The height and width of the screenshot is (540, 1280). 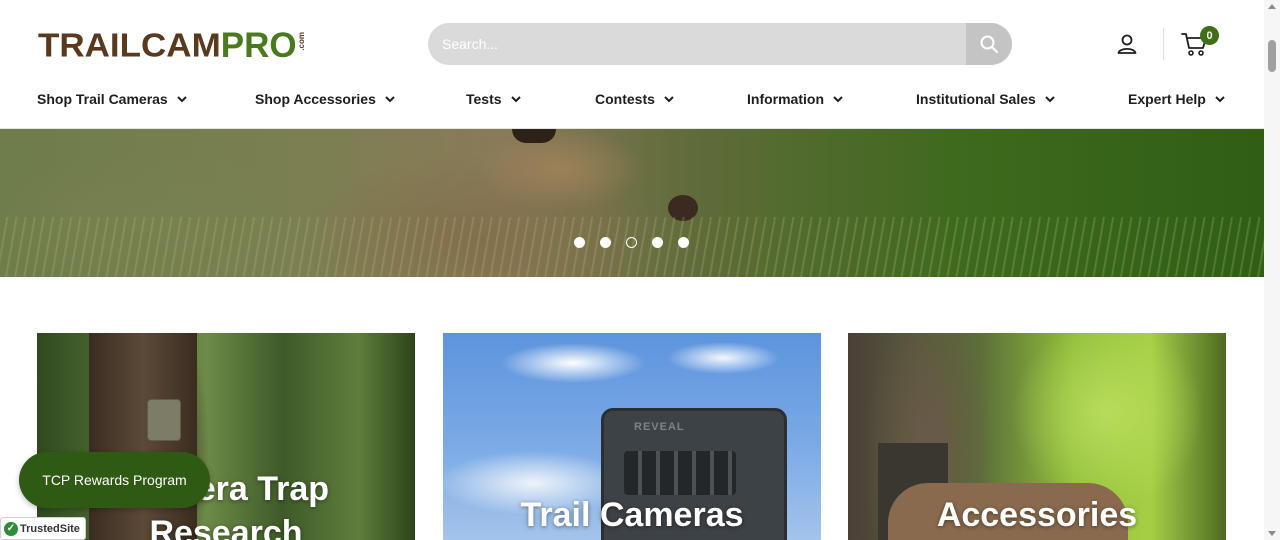 I want to click on logo-text-main: TRAILCAM, so click(x=129, y=46).